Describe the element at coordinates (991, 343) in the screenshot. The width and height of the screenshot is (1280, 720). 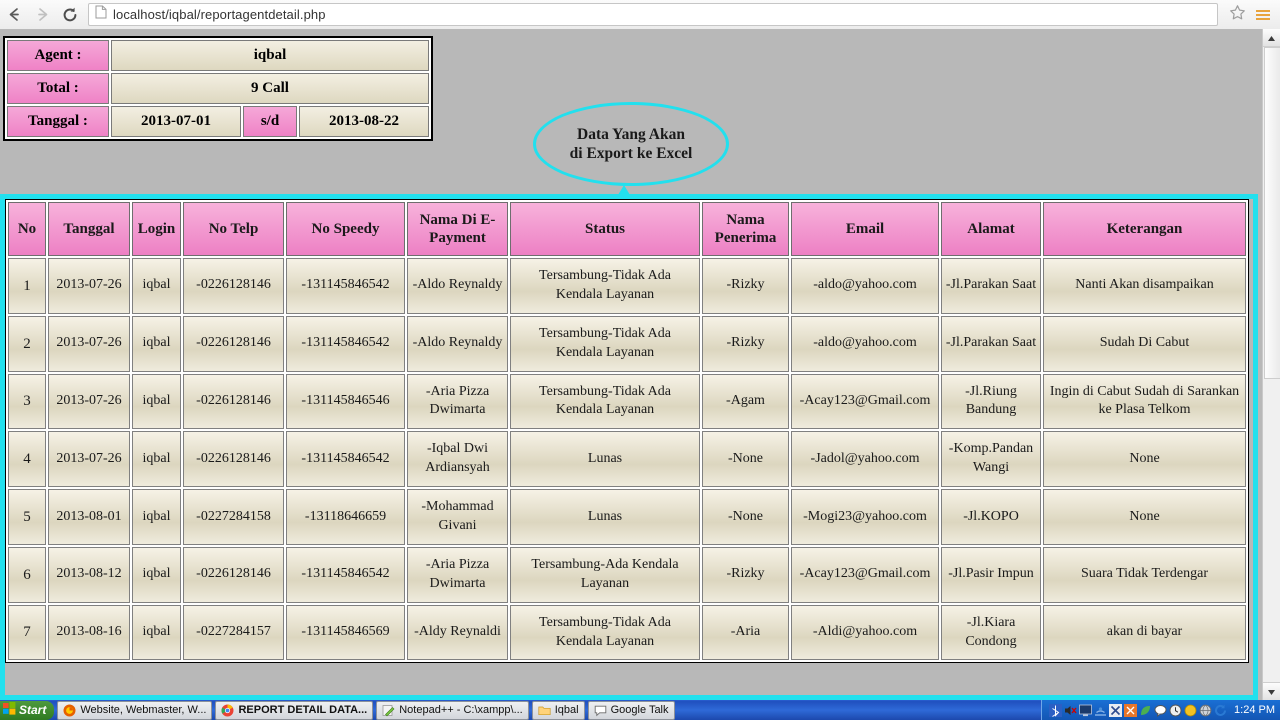
I see `cell-alamat: -Jl.Parakan Saat` at that location.